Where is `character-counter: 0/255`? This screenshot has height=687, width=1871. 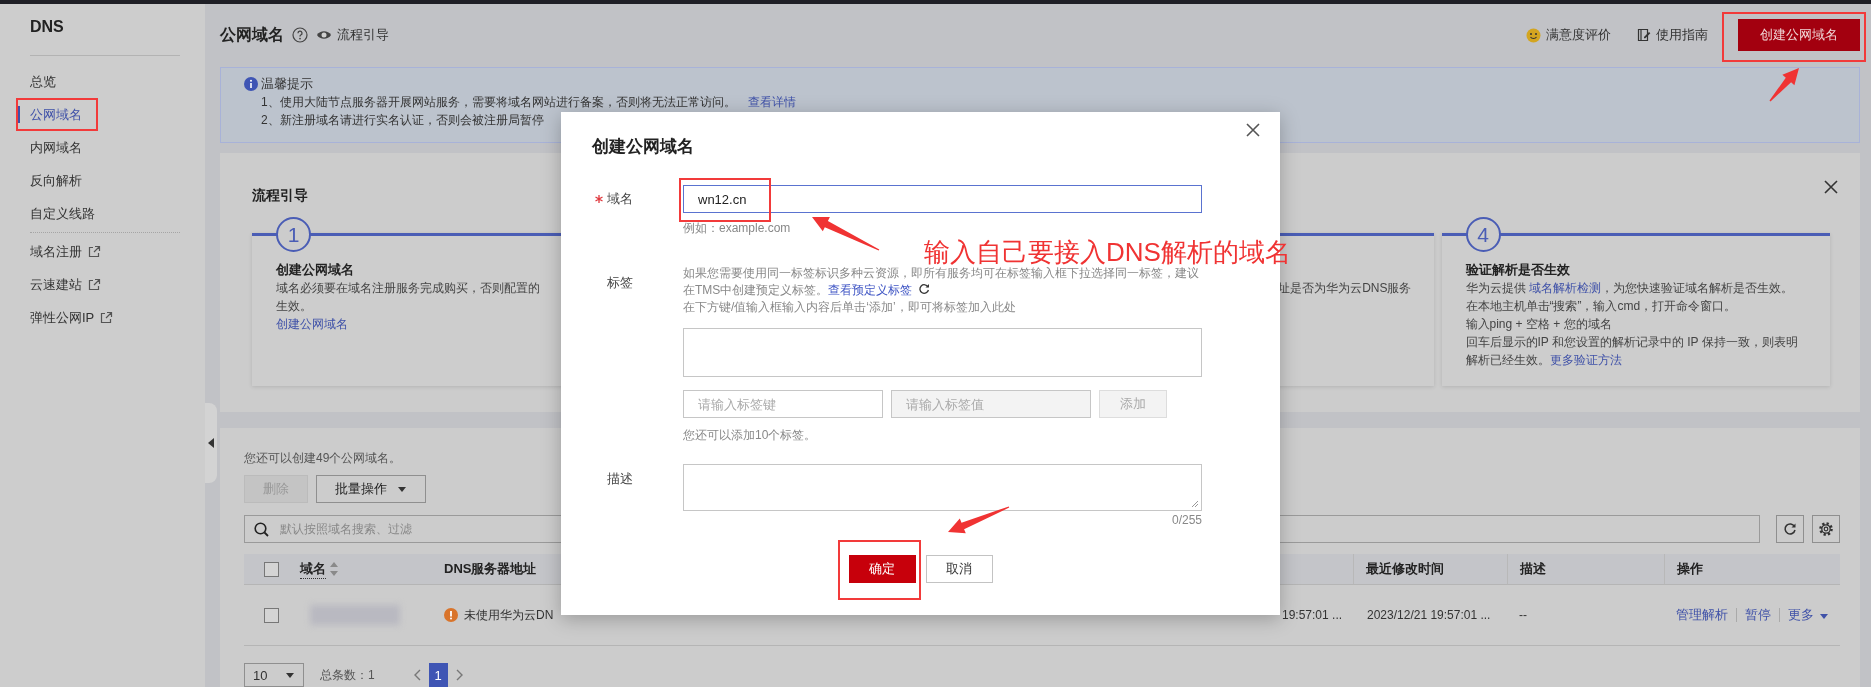
character-counter: 0/255 is located at coordinates (1186, 520).